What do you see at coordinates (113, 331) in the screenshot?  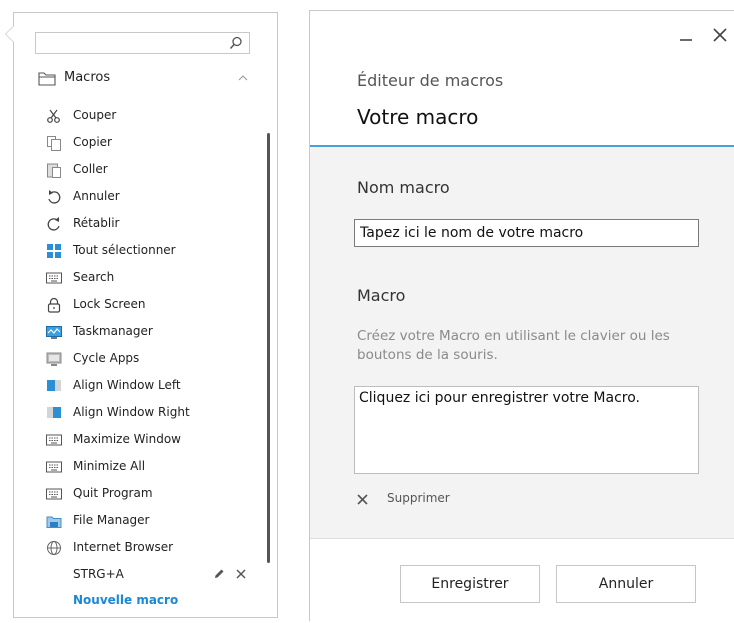 I see `macro-item-label: Taskmanager` at bounding box center [113, 331].